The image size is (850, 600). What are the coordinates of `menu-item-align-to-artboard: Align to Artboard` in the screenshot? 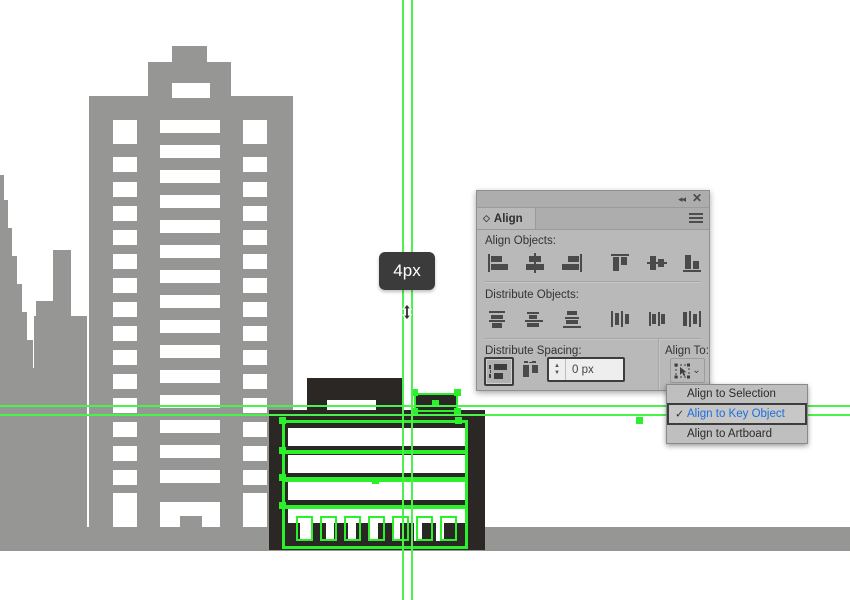 It's located at (737, 434).